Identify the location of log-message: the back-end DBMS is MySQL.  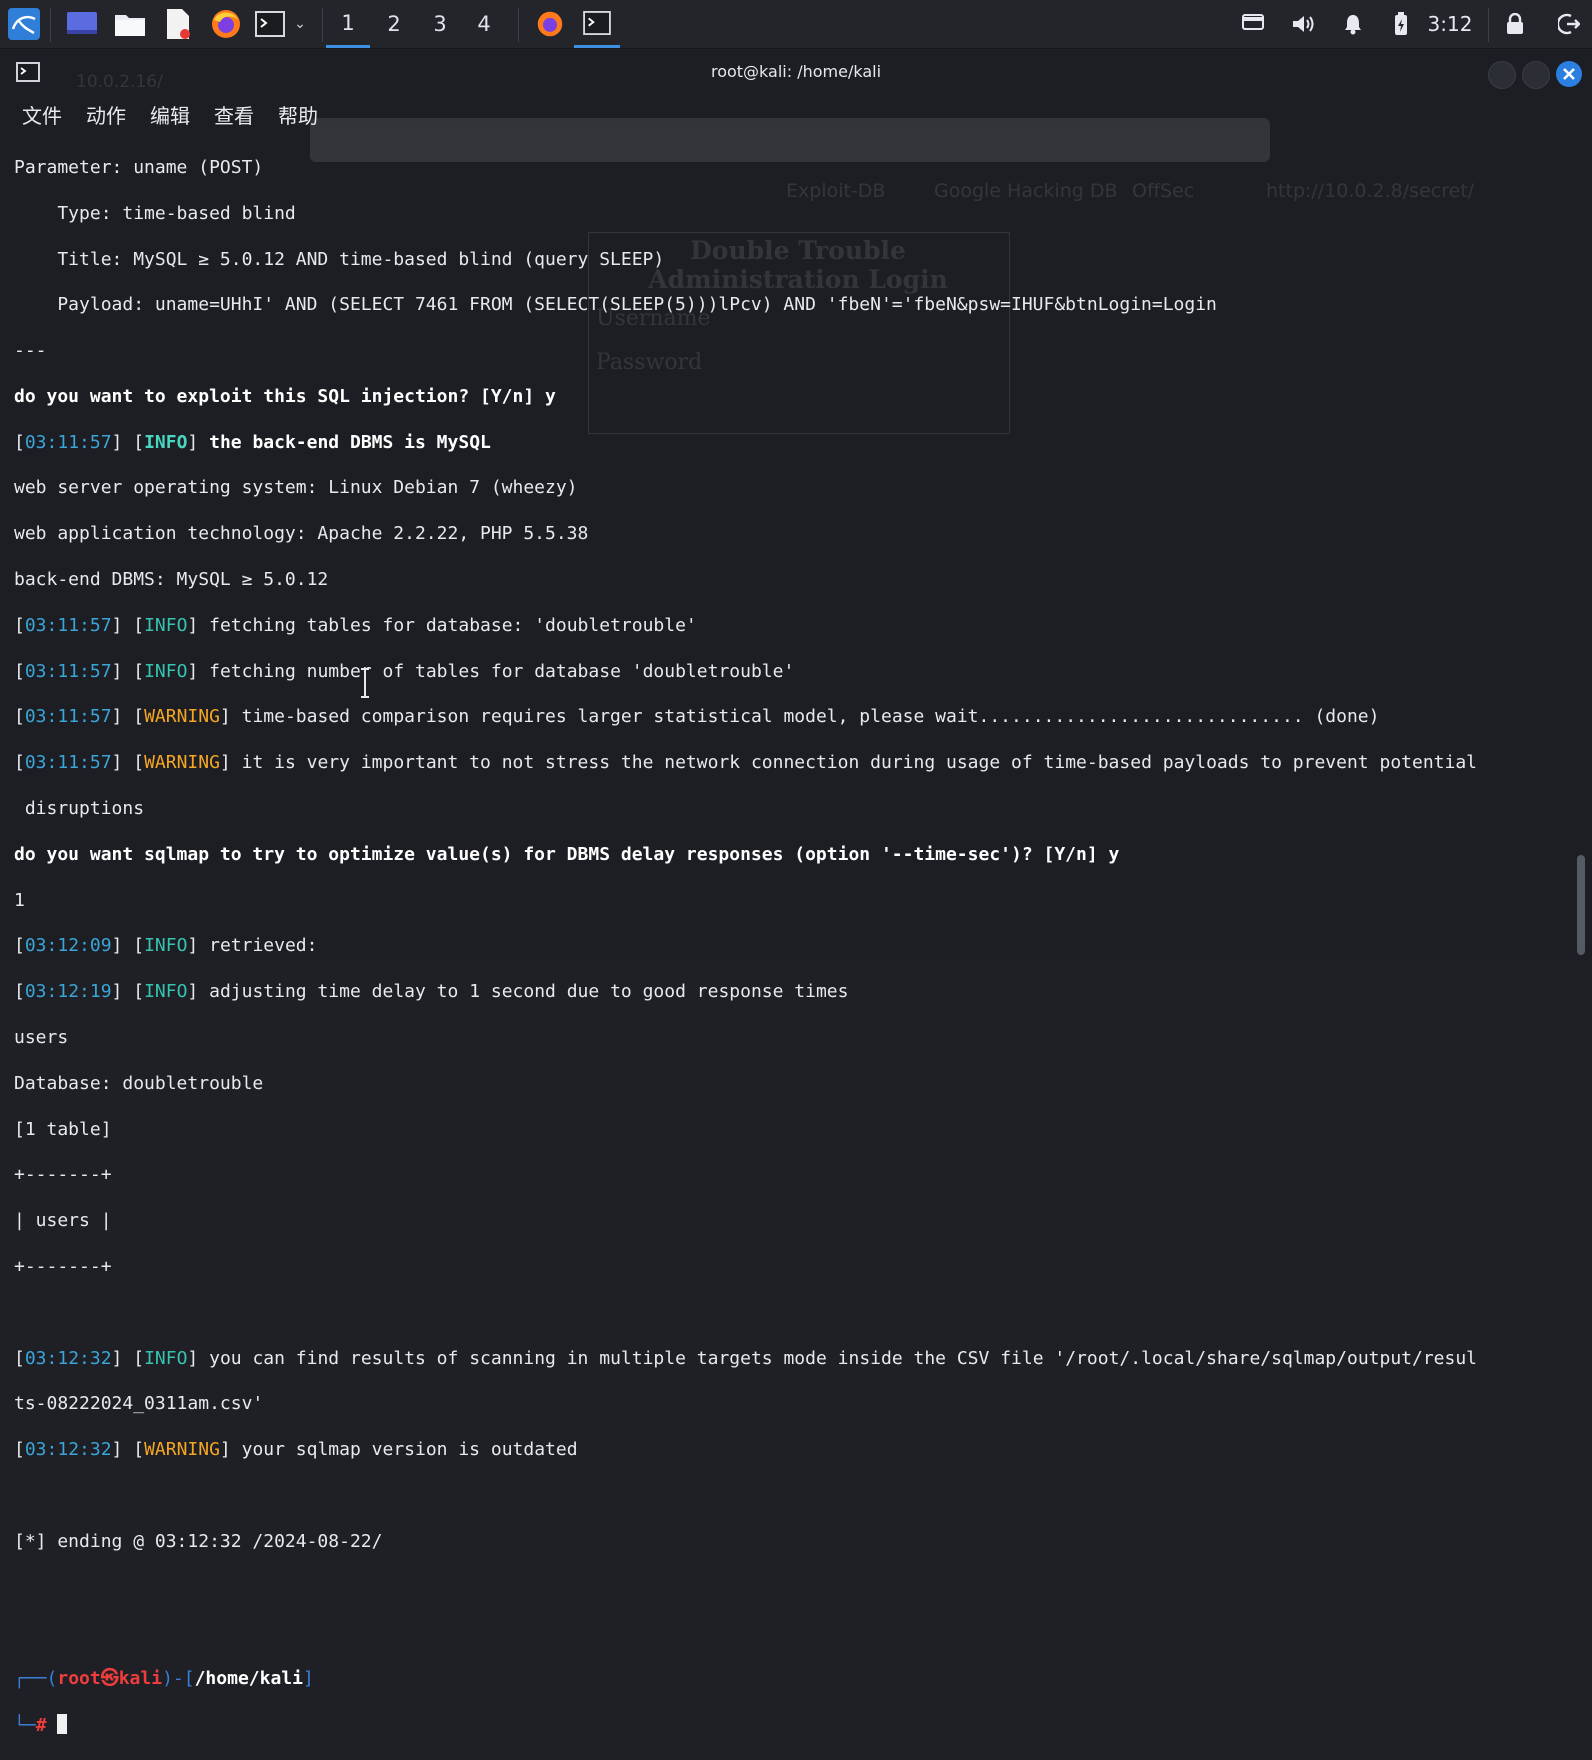
(344, 442).